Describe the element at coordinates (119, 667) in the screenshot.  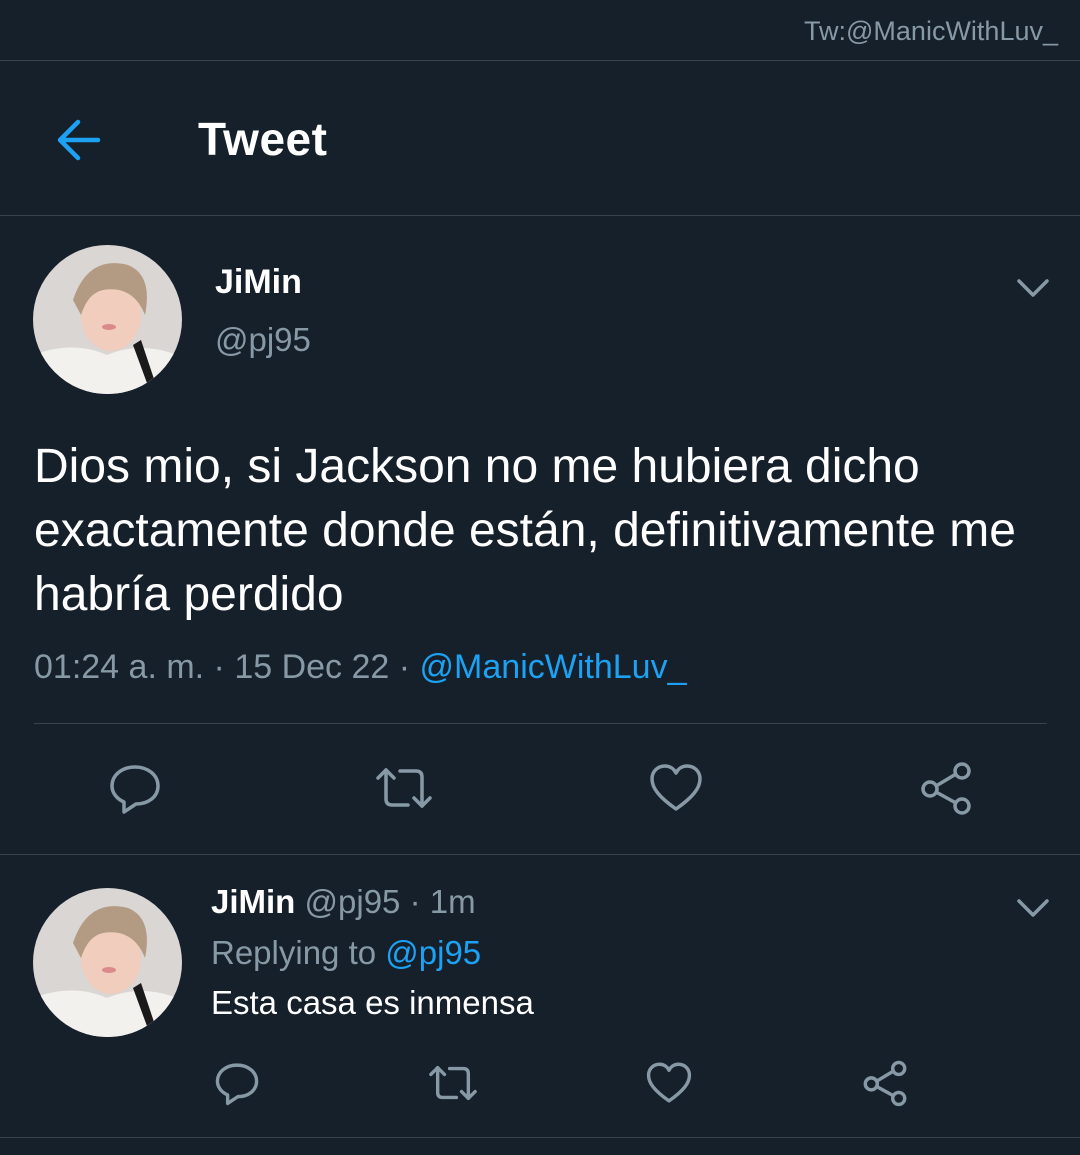
I see `tweet-time: 01:24 a. m.` at that location.